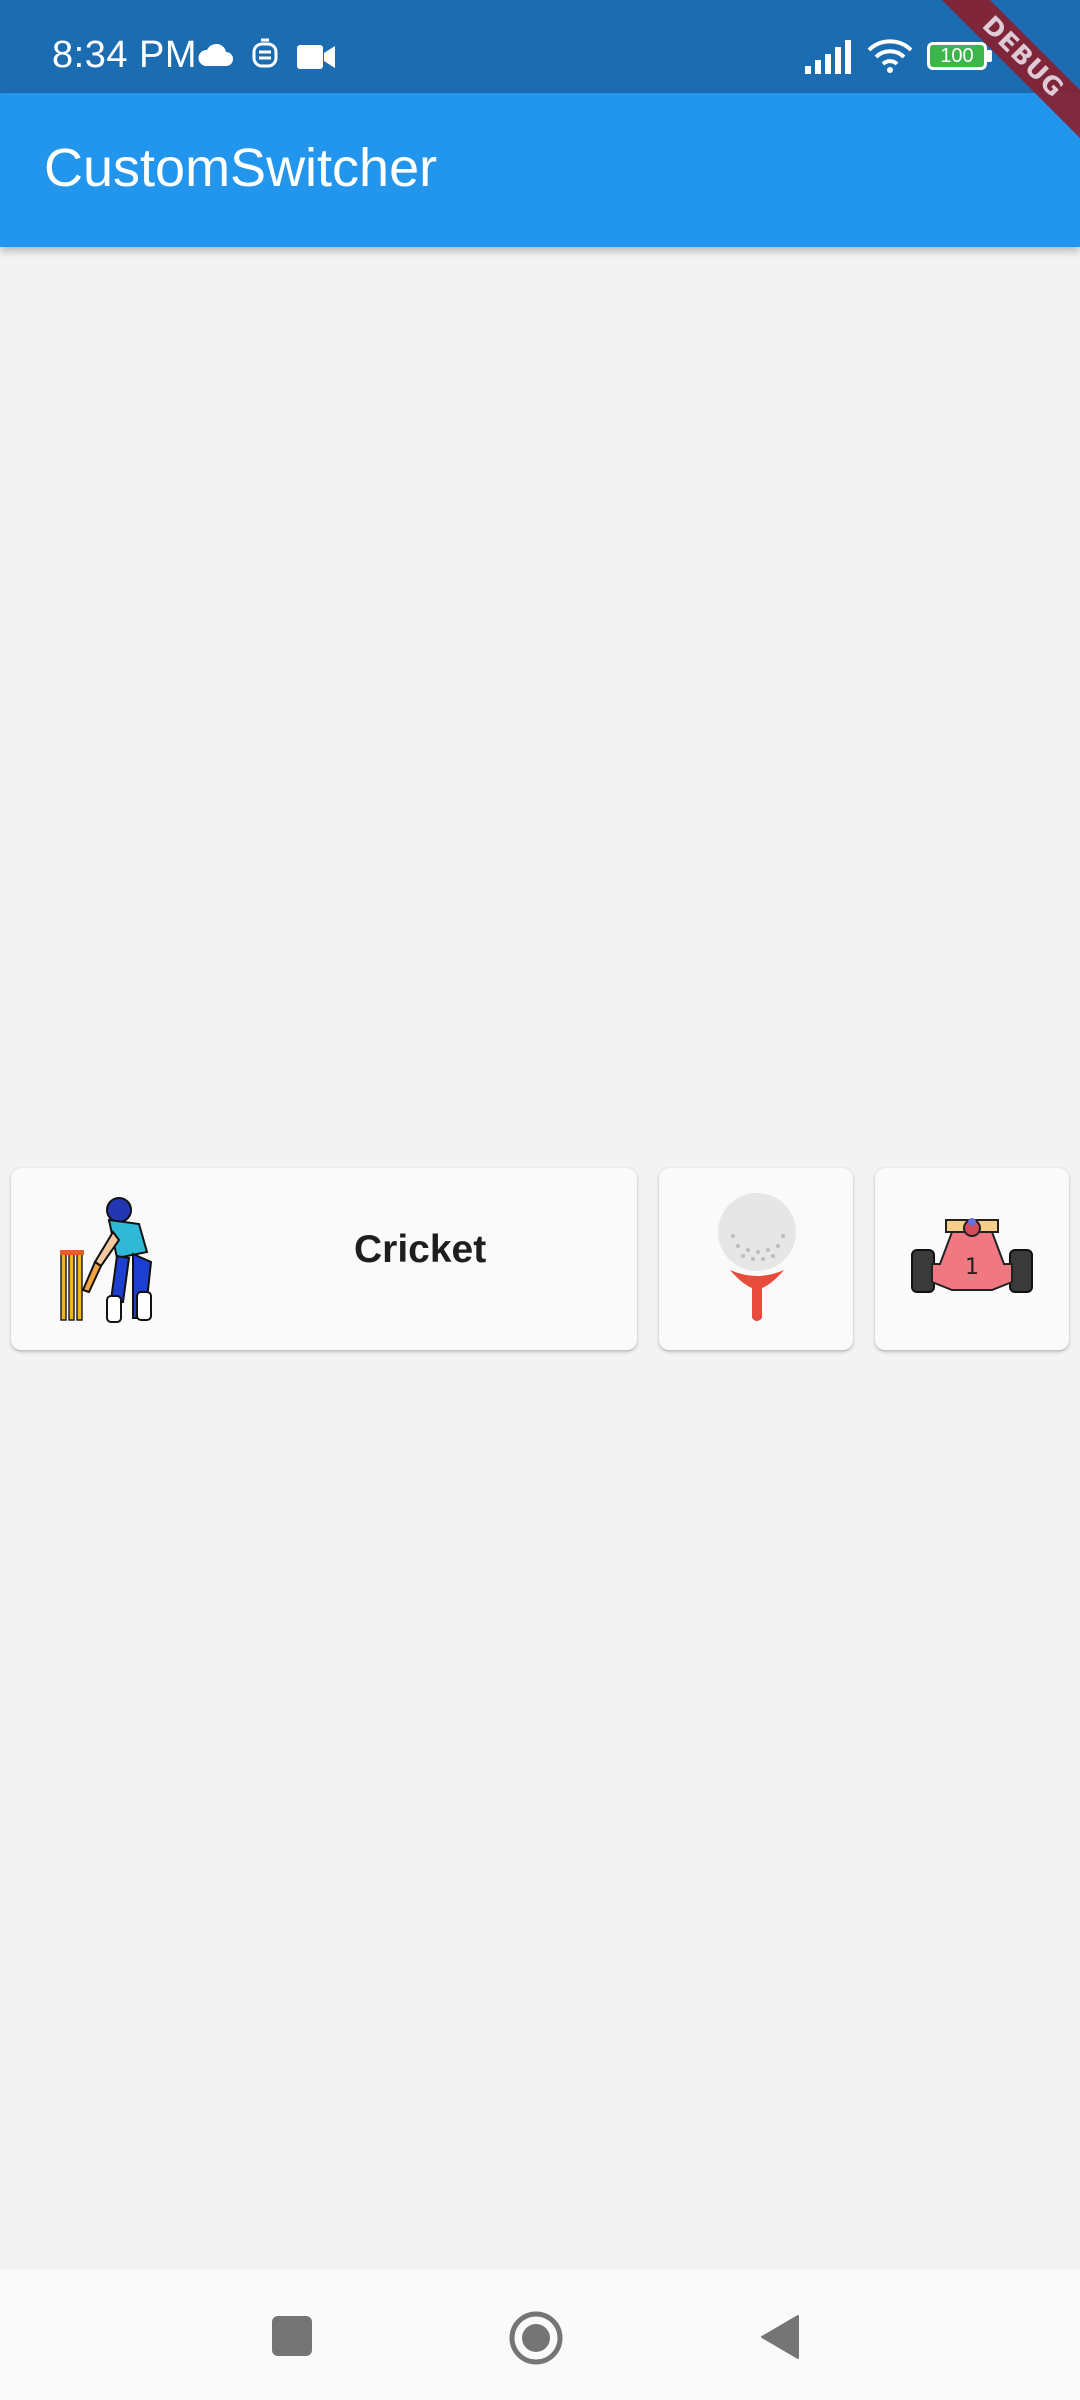 This screenshot has width=1080, height=2400. What do you see at coordinates (324, 1259) in the screenshot?
I see `switcher-item-cricket: Cricket` at bounding box center [324, 1259].